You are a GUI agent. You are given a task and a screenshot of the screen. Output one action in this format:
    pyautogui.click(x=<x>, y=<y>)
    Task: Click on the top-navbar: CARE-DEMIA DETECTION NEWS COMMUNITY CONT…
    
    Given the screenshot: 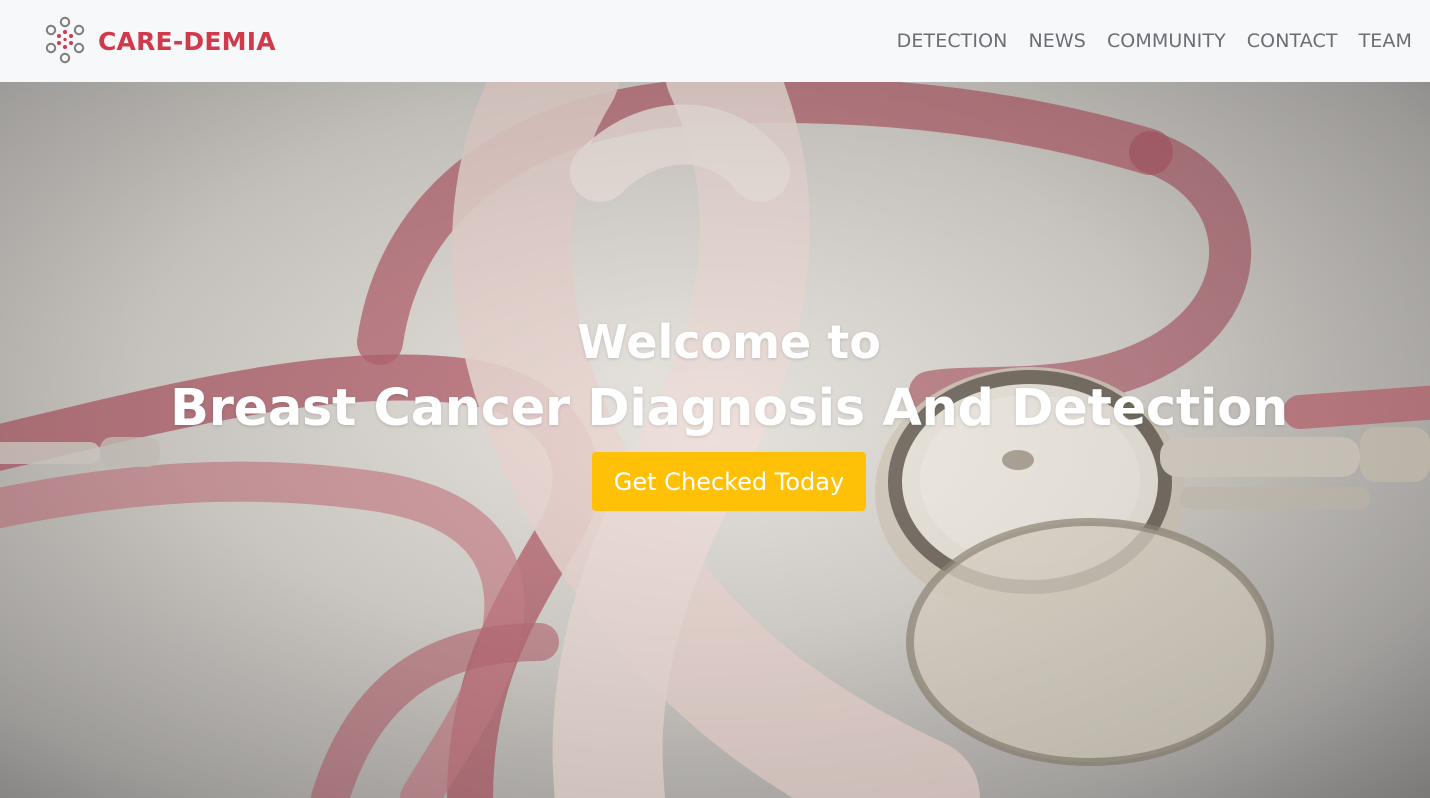 What is the action you would take?
    pyautogui.click(x=715, y=41)
    